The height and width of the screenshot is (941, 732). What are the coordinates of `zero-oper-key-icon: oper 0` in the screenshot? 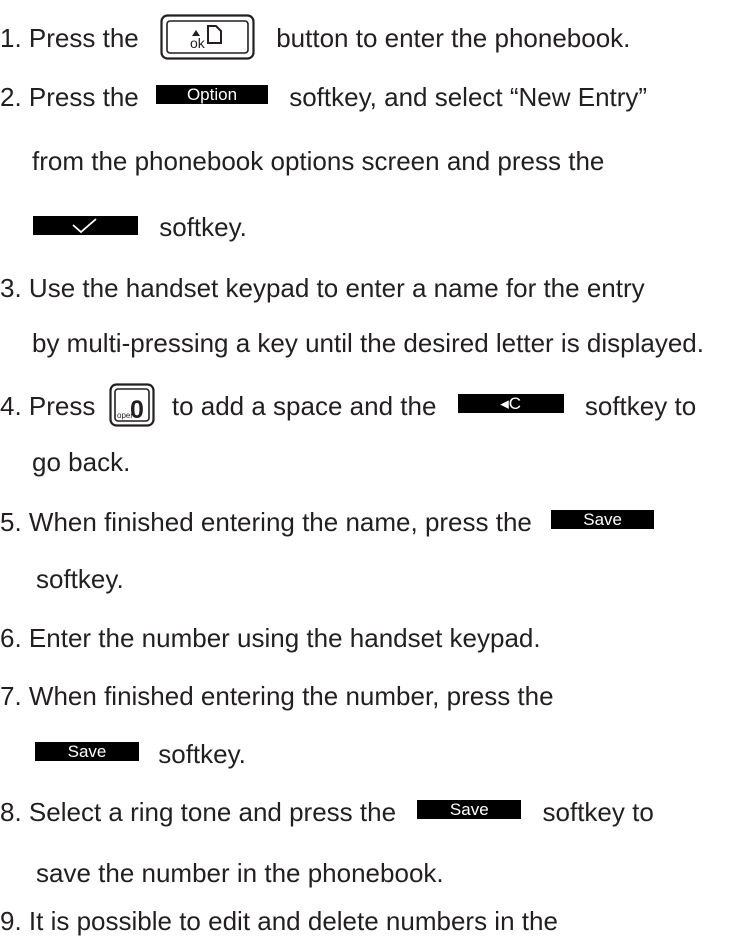 It's located at (132, 405).